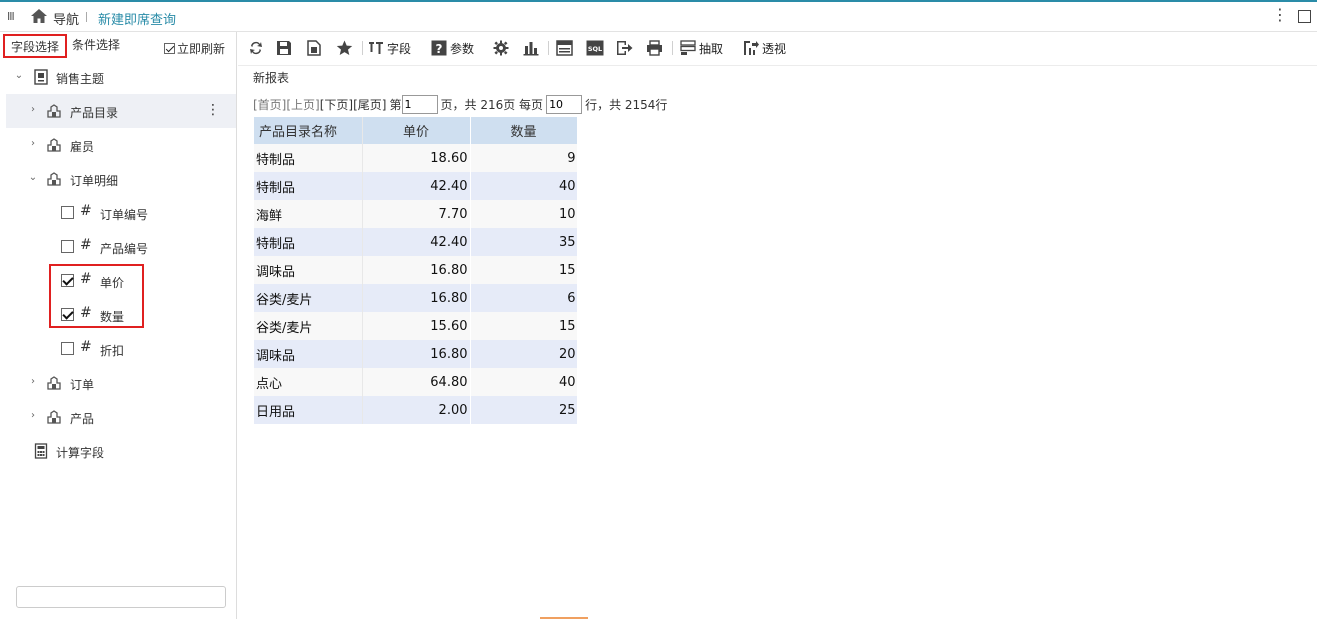 The height and width of the screenshot is (619, 1317). Describe the element at coordinates (66, 18) in the screenshot. I see `nav-link: 导航` at that location.